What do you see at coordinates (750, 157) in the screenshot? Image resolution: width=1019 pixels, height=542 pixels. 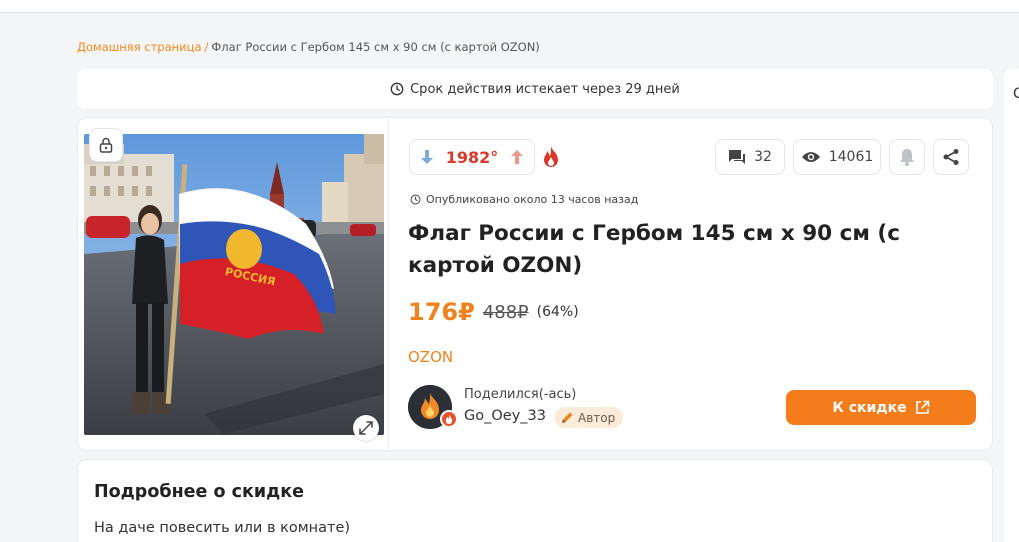 I see `comments-button: 32` at bounding box center [750, 157].